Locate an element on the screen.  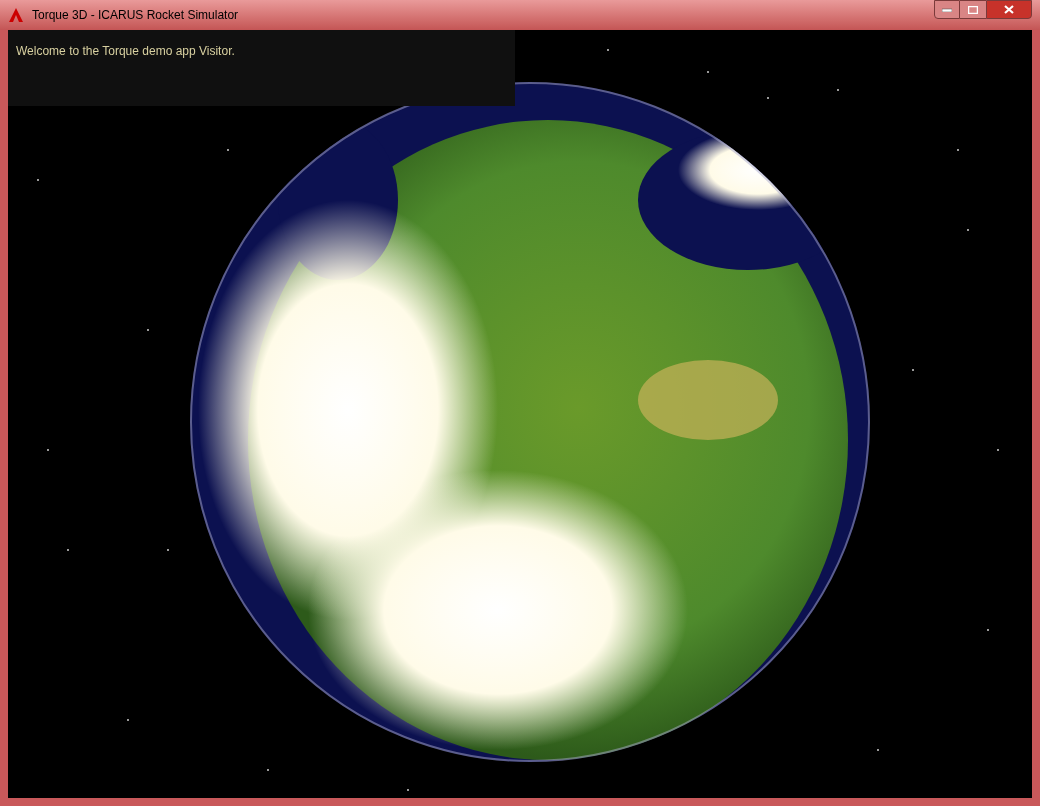
console-message: Welcome to the Torque demo app Visitor. is located at coordinates (125, 51).